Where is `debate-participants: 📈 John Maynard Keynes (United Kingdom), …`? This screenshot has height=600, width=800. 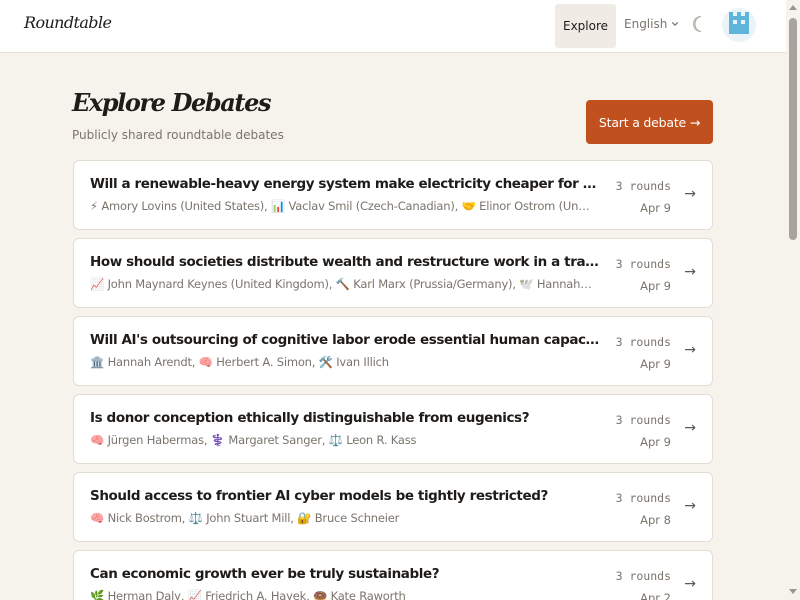
debate-participants: 📈 John Maynard Keynes (United Kingdom), … is located at coordinates (341, 284).